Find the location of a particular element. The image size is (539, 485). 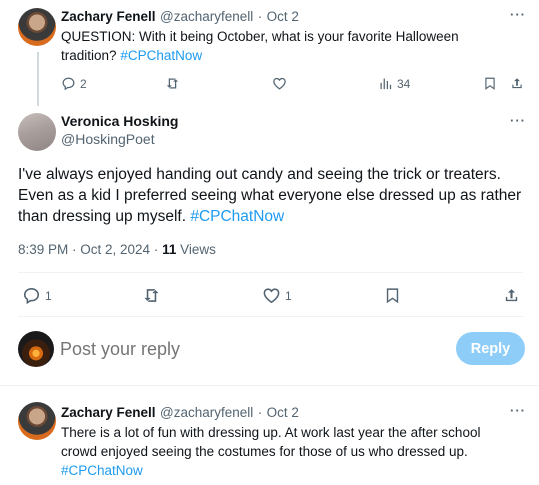

views-label: Views is located at coordinates (198, 249).